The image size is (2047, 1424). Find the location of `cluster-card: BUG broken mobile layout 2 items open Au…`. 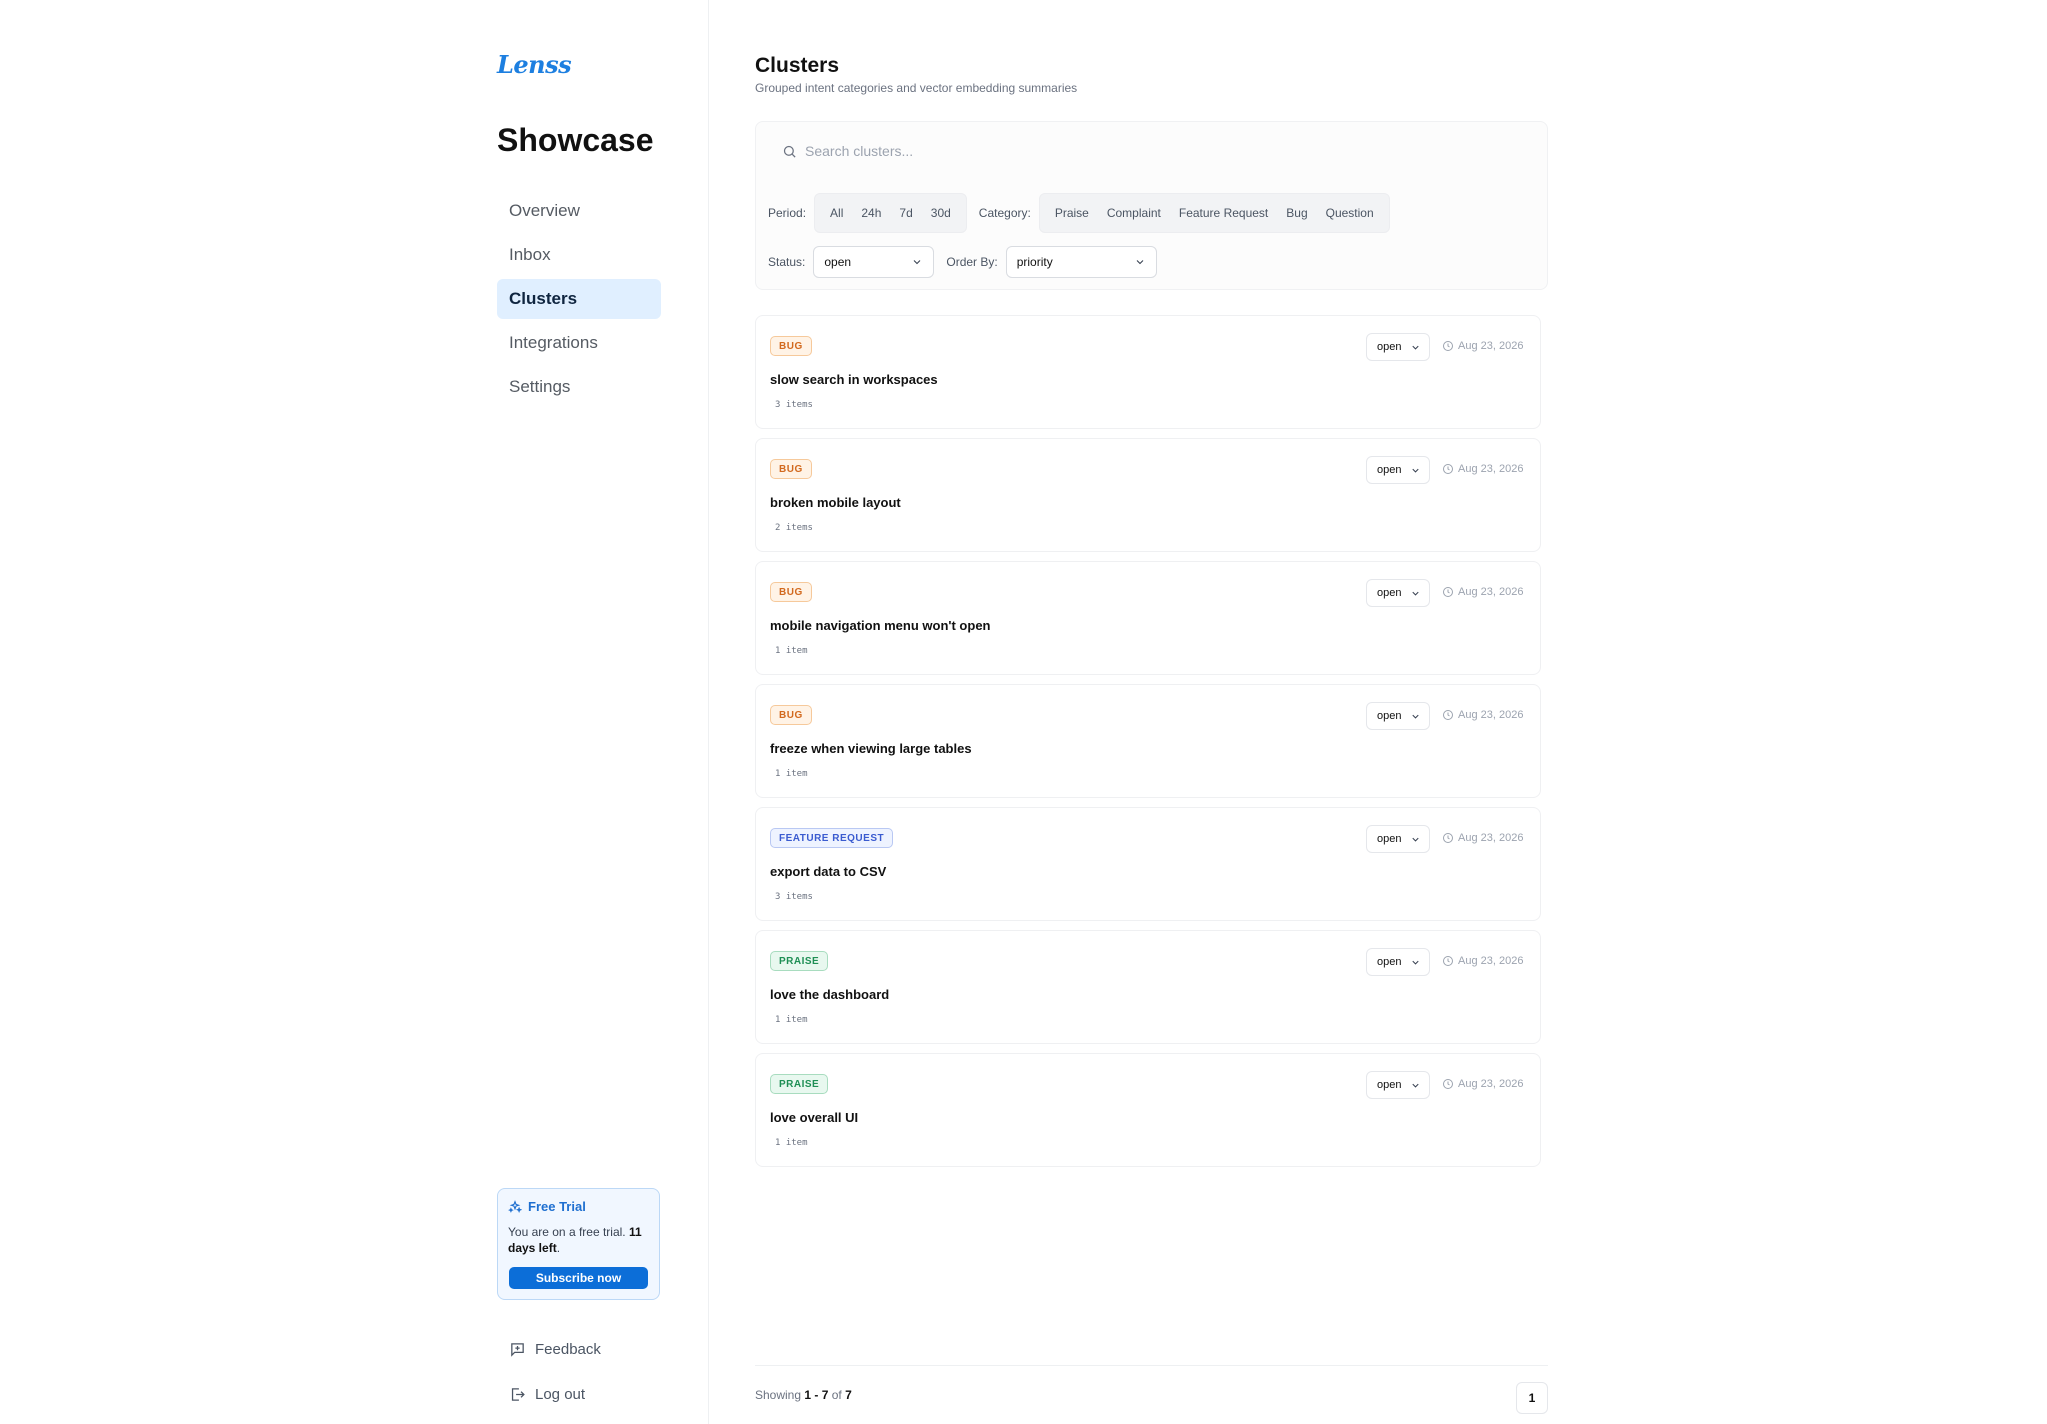

cluster-card: BUG broken mobile layout 2 items open Au… is located at coordinates (1148, 495).